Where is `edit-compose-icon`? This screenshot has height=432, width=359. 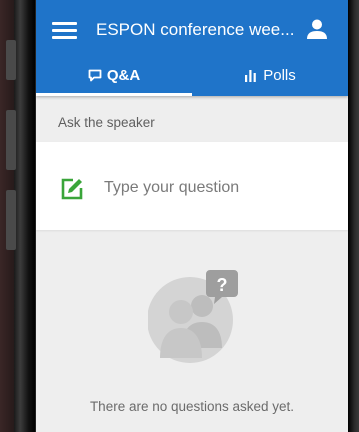
edit-compose-icon is located at coordinates (72, 189).